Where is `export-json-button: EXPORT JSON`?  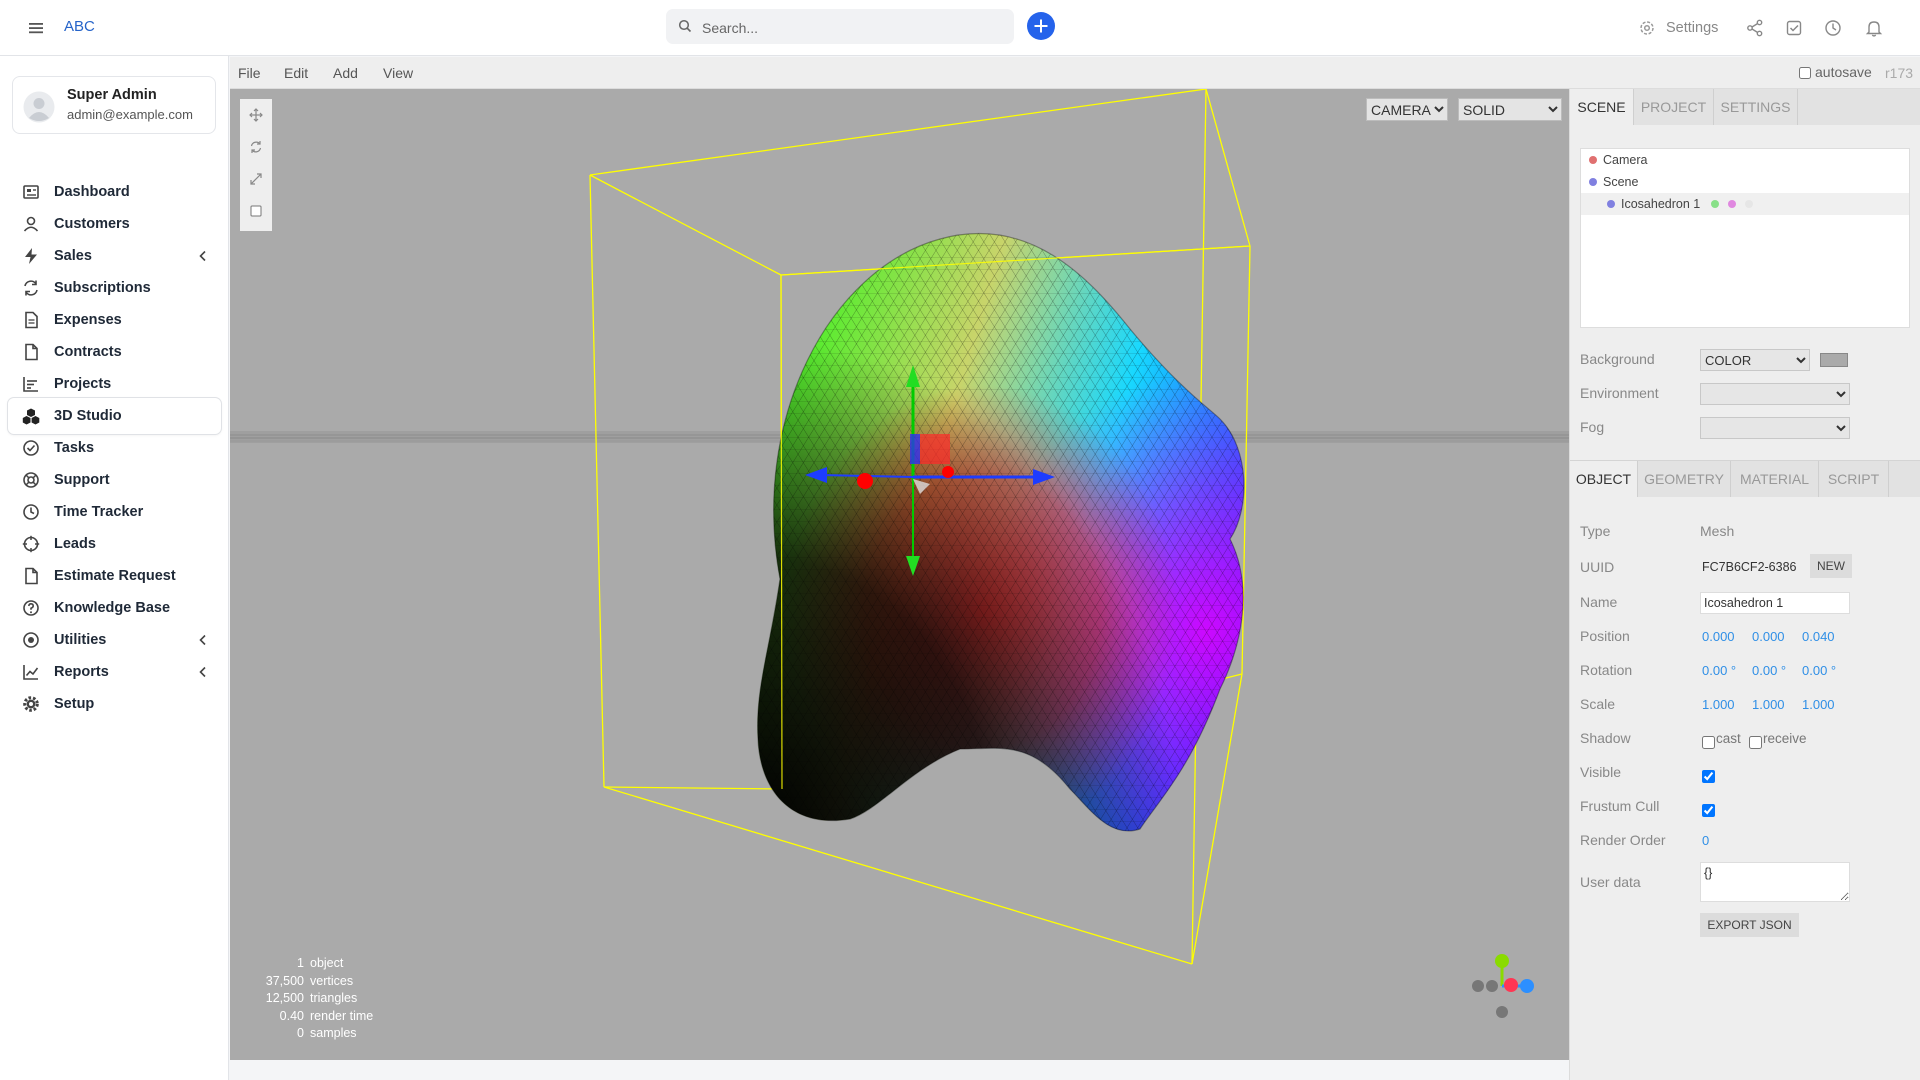 export-json-button: EXPORT JSON is located at coordinates (1749, 925).